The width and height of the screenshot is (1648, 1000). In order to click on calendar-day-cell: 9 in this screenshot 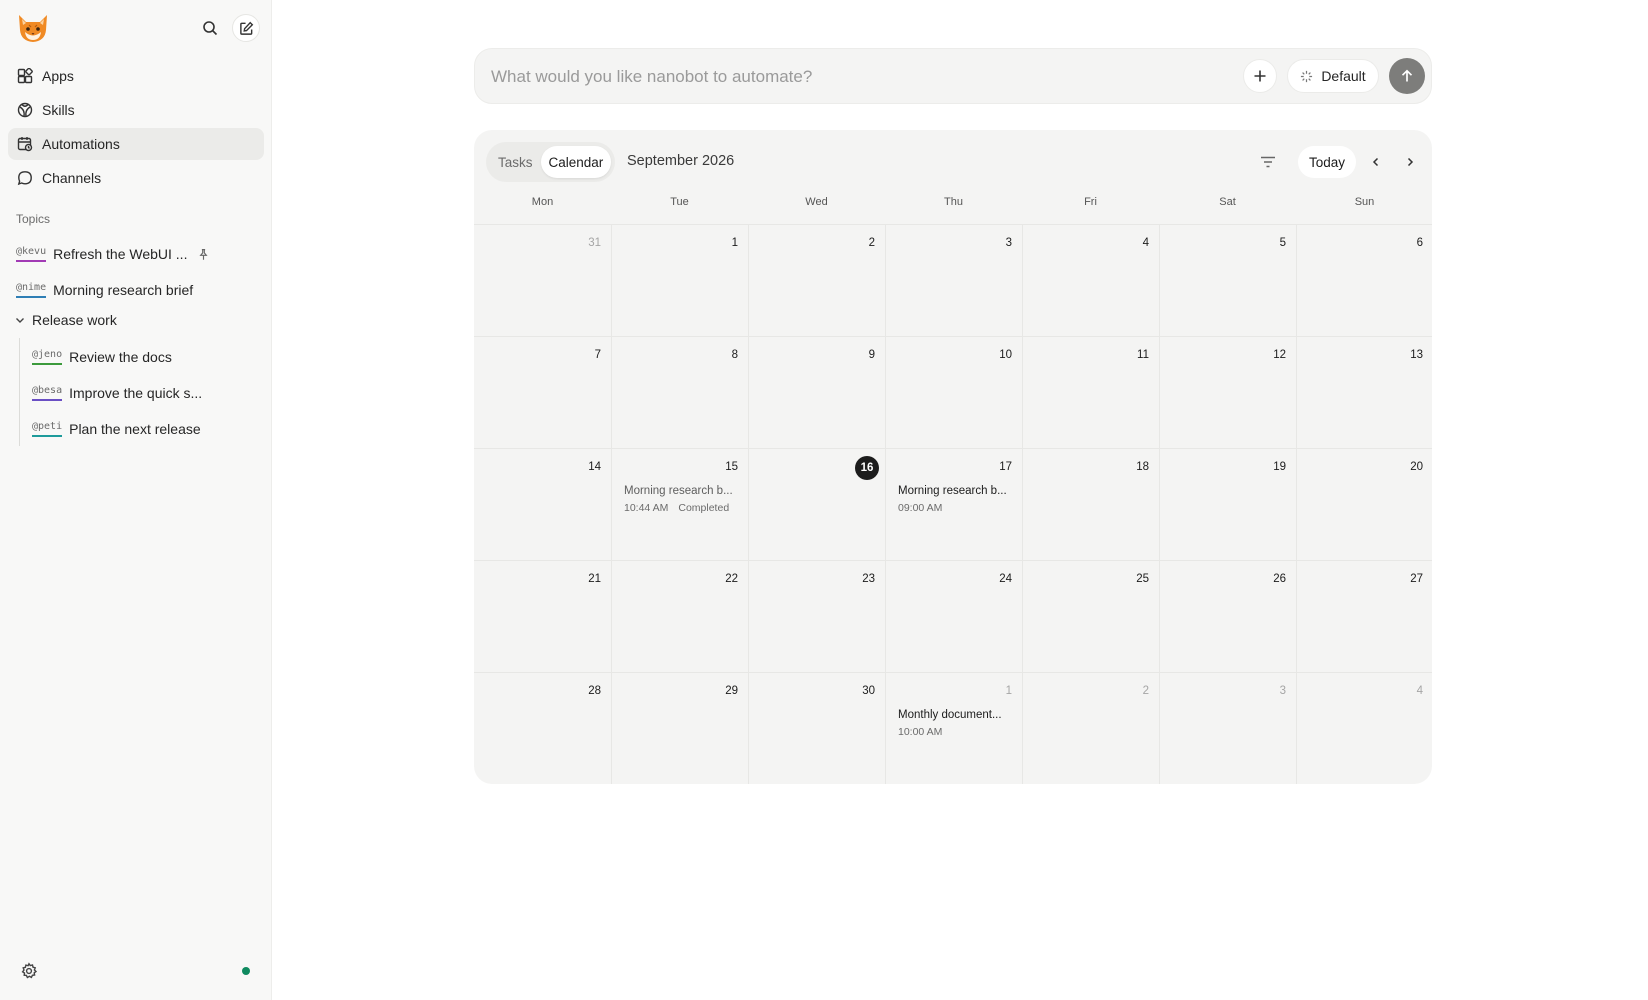, I will do `click(816, 392)`.